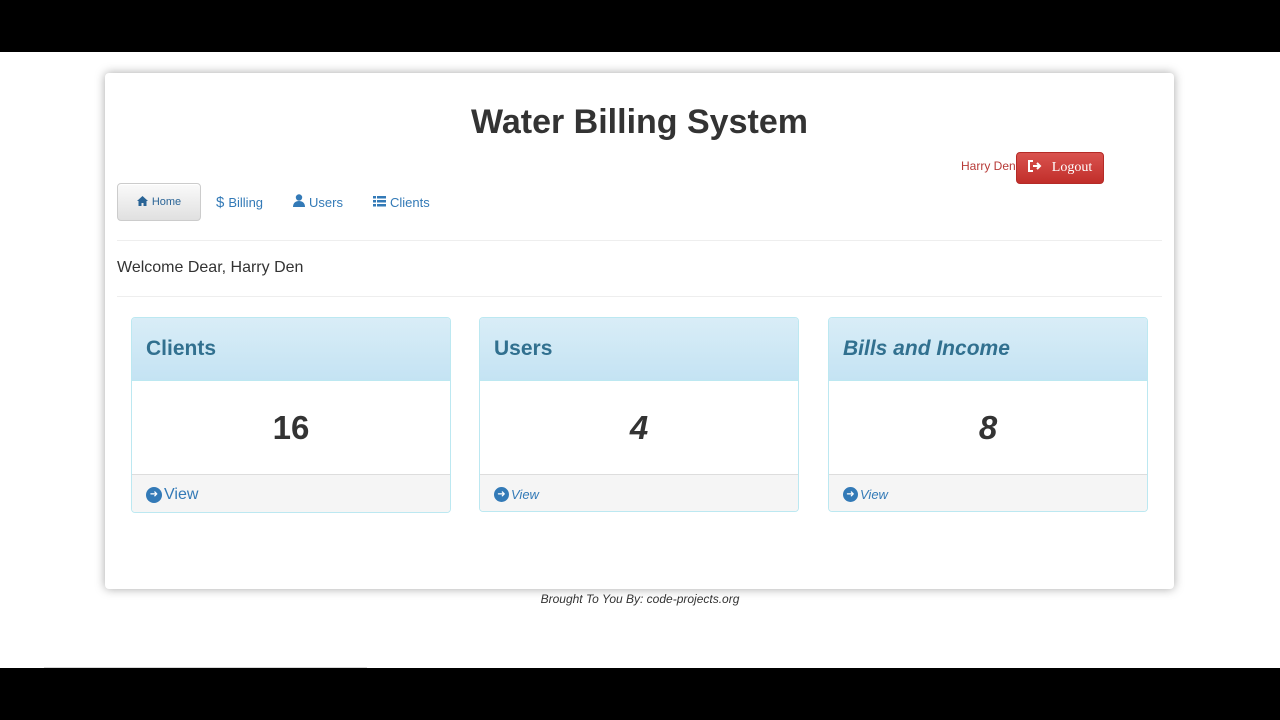  I want to click on footer-credit: Brought To You By: code-projects.org, so click(640, 599).